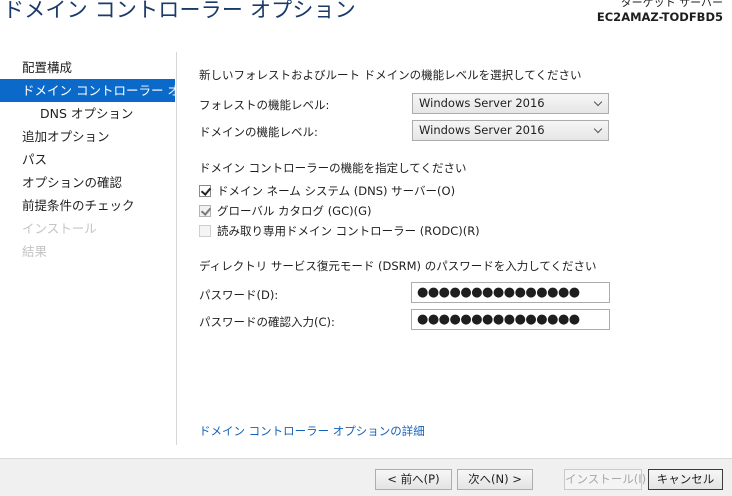 This screenshot has height=496, width=732. I want to click on nav-item-results: 結果, so click(35, 251).